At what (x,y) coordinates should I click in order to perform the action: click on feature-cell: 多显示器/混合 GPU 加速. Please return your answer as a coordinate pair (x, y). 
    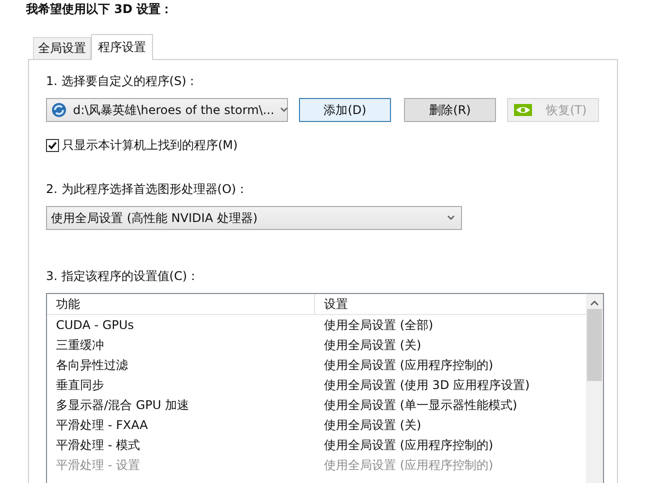
    Looking at the image, I should click on (181, 405).